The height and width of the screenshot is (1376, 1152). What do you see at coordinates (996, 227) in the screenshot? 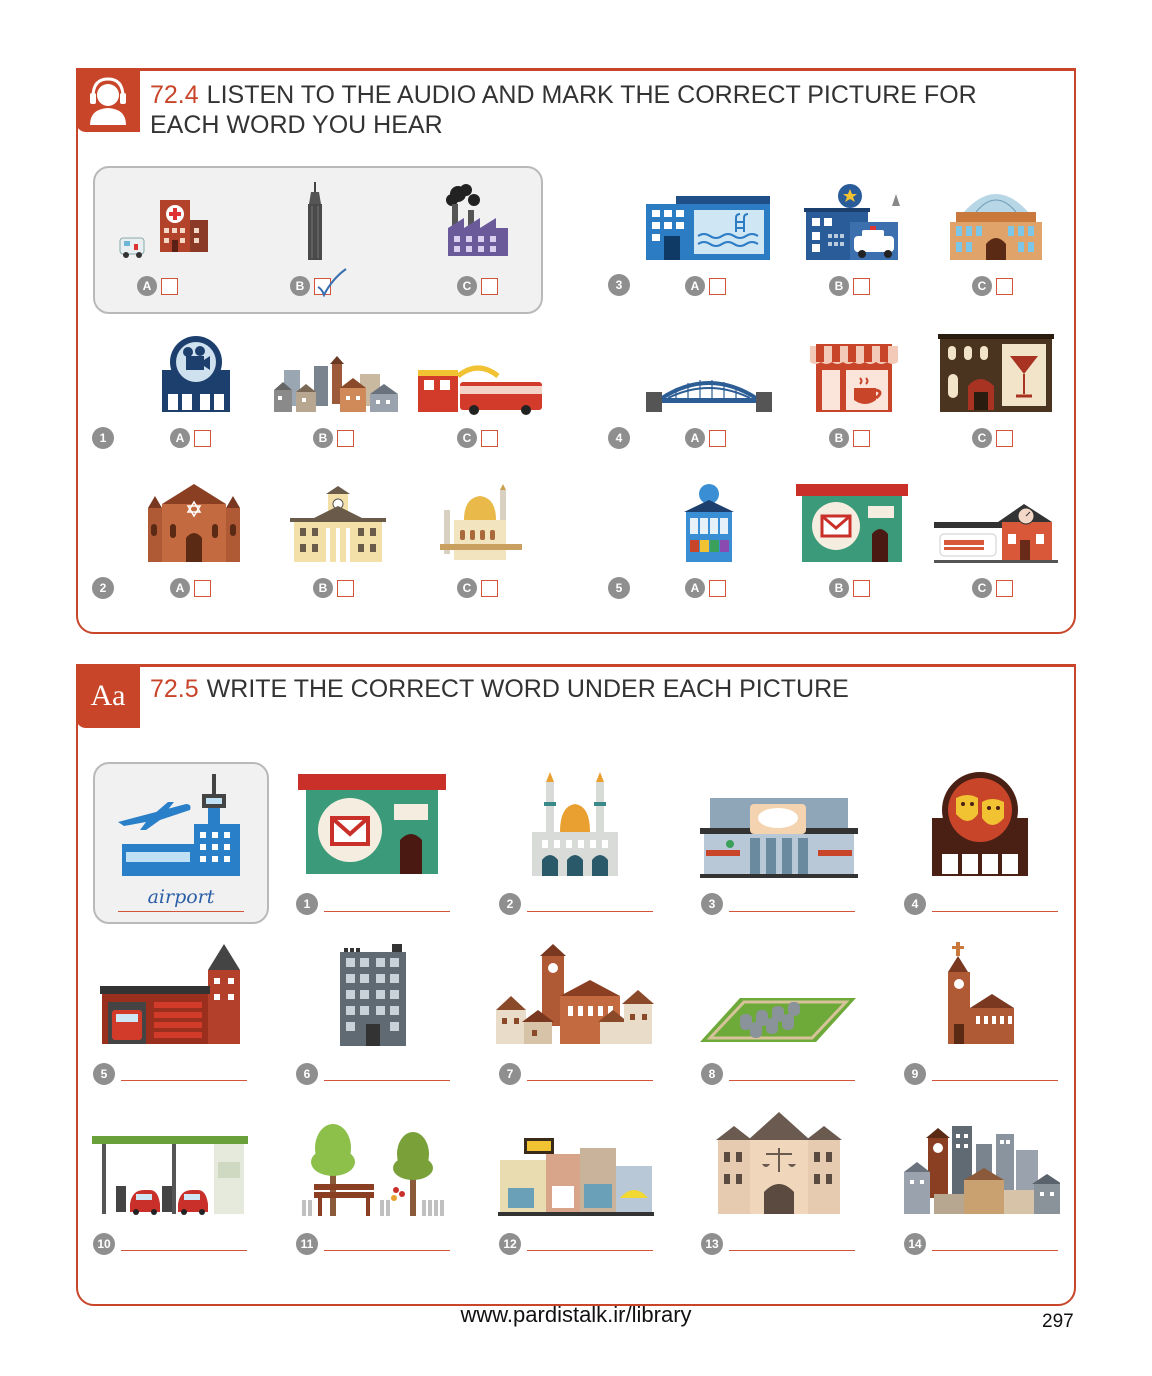
I see `concert-hall-icon` at bounding box center [996, 227].